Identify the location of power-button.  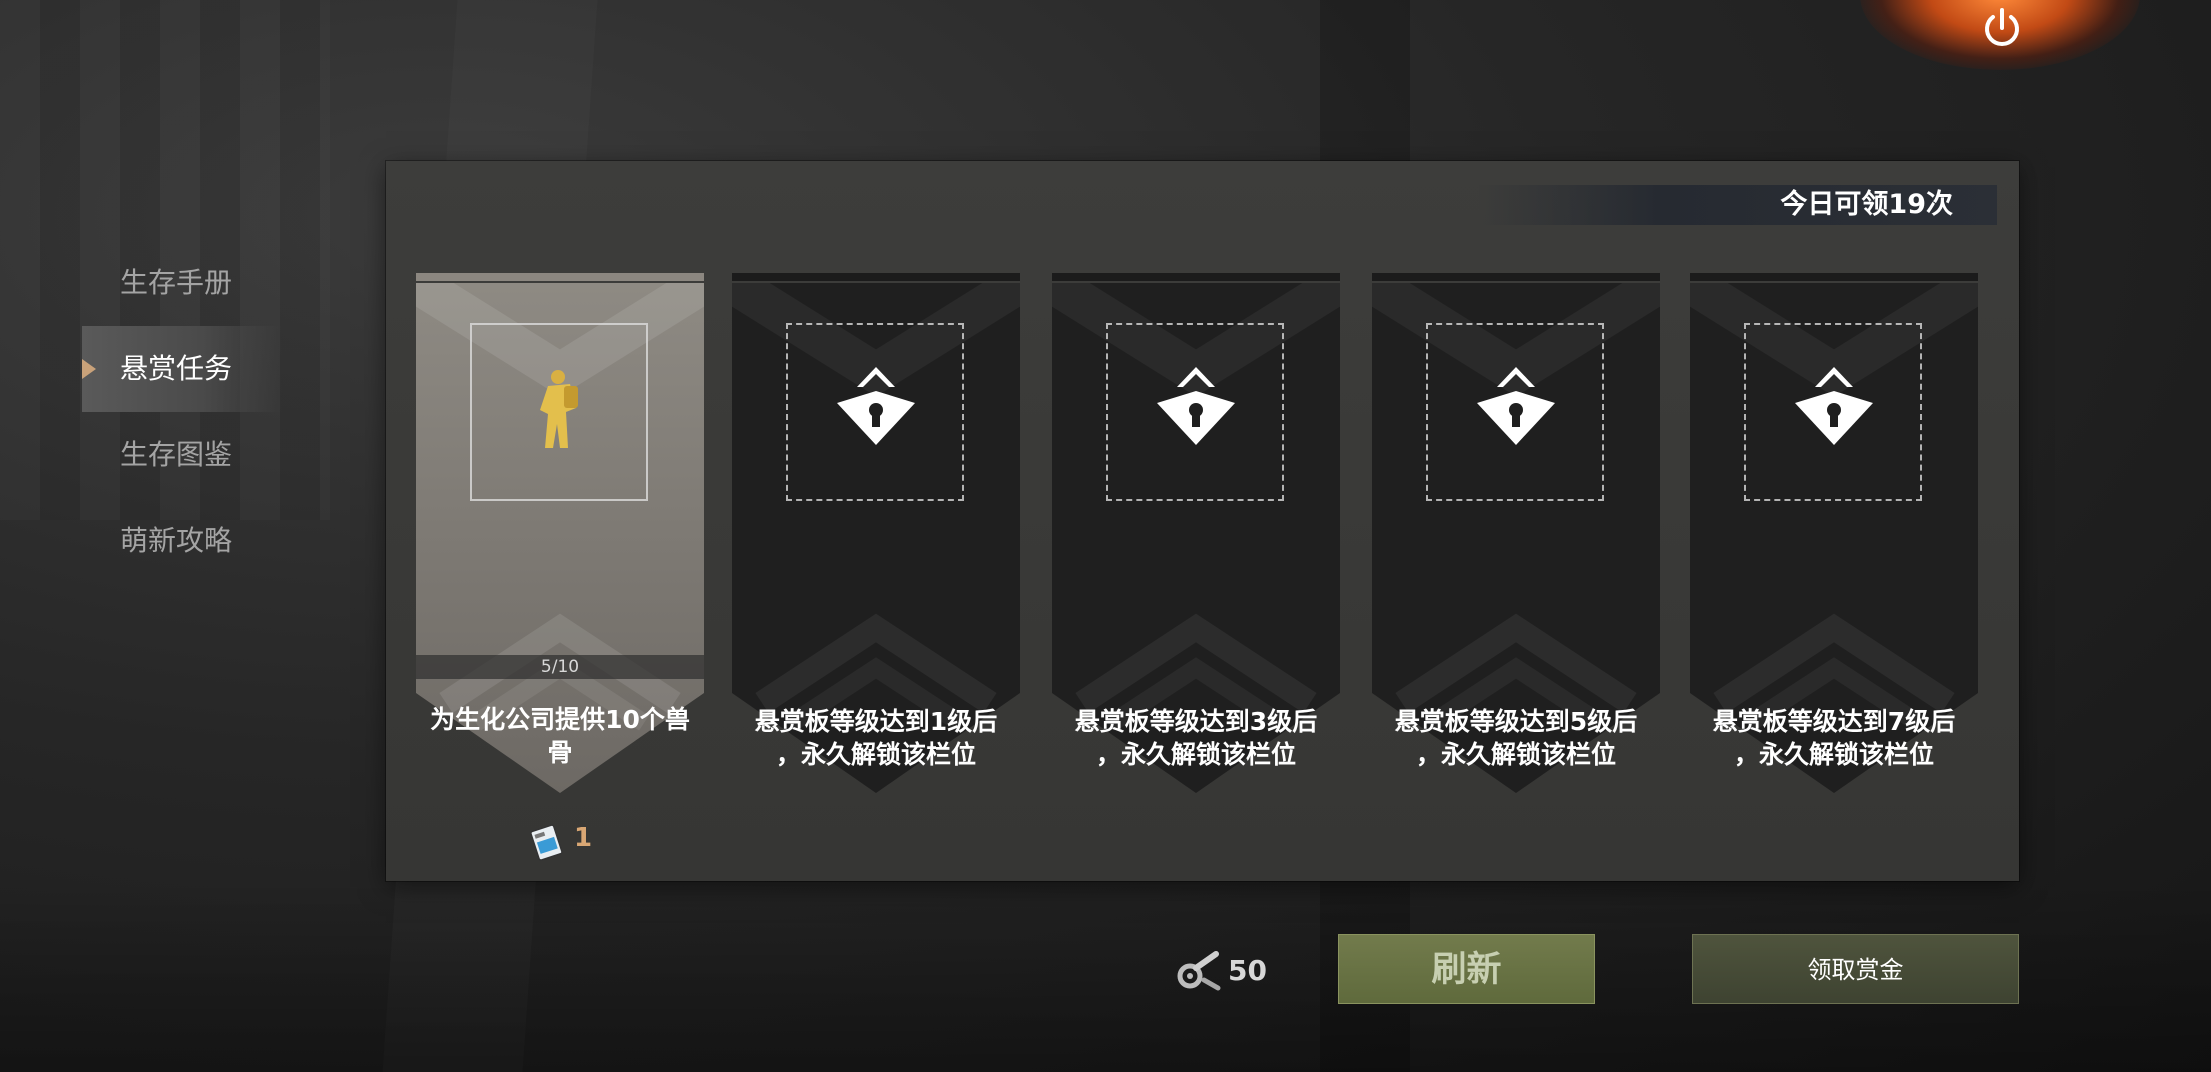
(2002, 28).